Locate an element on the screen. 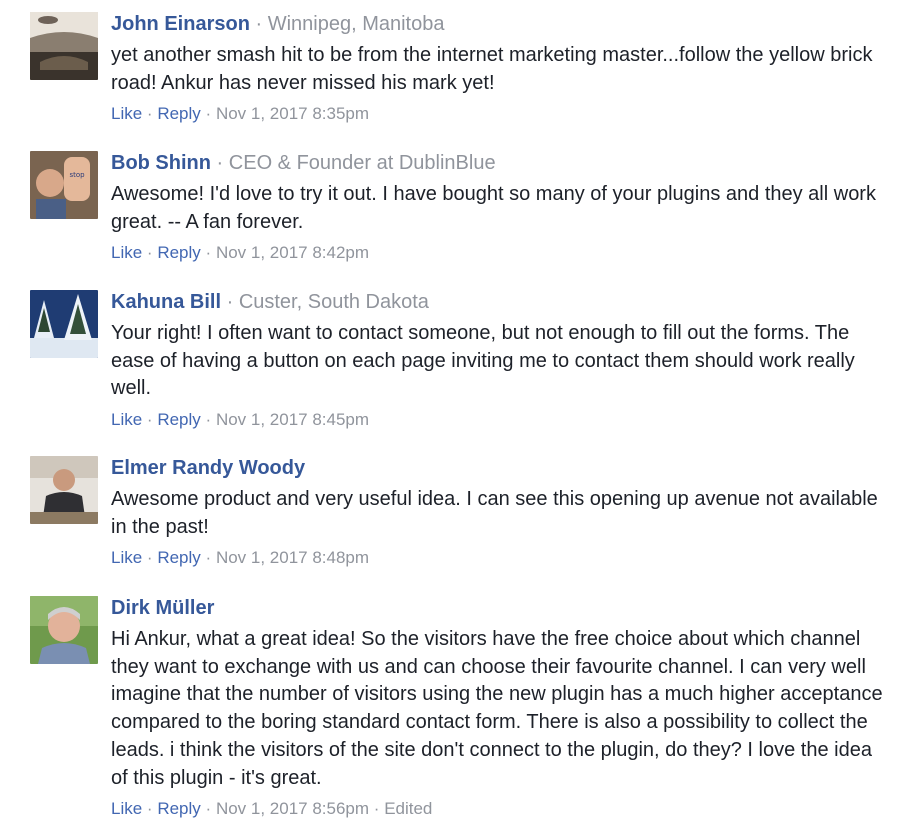  avatar: stop is located at coordinates (64, 185).